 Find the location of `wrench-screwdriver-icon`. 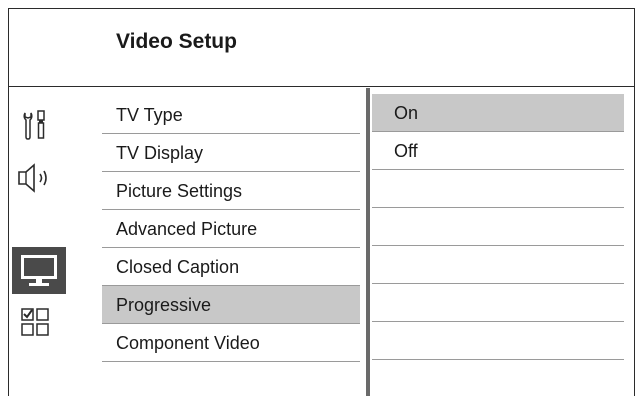

wrench-screwdriver-icon is located at coordinates (34, 125).